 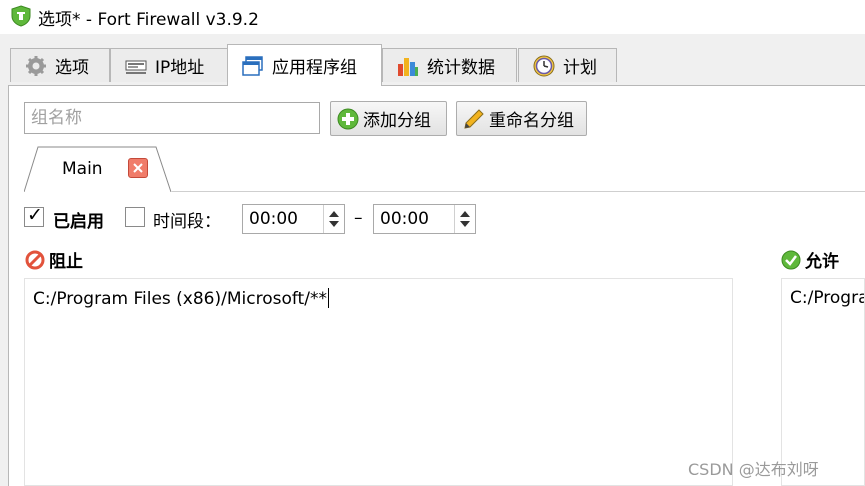 I want to click on time-to-spinbox: 00:00, so click(x=424, y=219).